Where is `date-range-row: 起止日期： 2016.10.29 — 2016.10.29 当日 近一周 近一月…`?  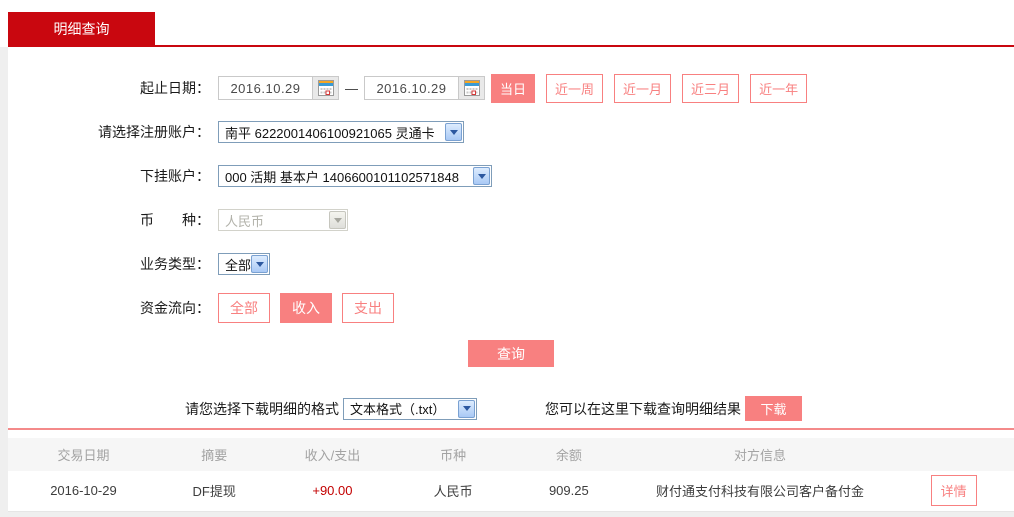
date-range-row: 起止日期： 2016.10.29 — 2016.10.29 当日 近一周 近一月… is located at coordinates (511, 88).